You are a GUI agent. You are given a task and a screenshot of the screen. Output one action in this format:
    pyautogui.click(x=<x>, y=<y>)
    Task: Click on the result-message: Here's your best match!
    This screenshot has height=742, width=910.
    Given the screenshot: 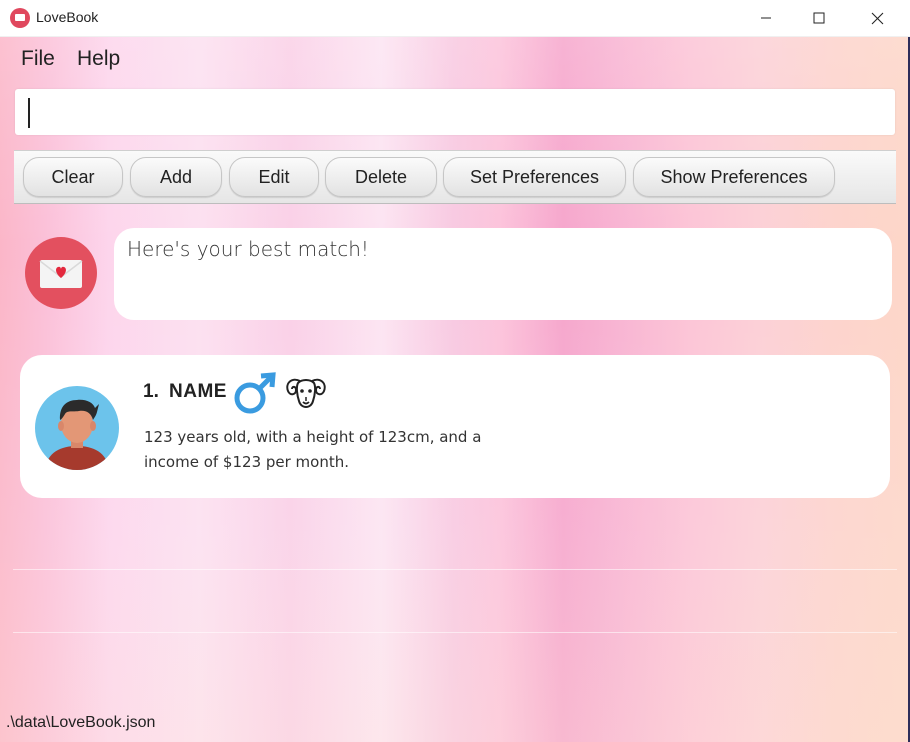 What is the action you would take?
    pyautogui.click(x=248, y=249)
    